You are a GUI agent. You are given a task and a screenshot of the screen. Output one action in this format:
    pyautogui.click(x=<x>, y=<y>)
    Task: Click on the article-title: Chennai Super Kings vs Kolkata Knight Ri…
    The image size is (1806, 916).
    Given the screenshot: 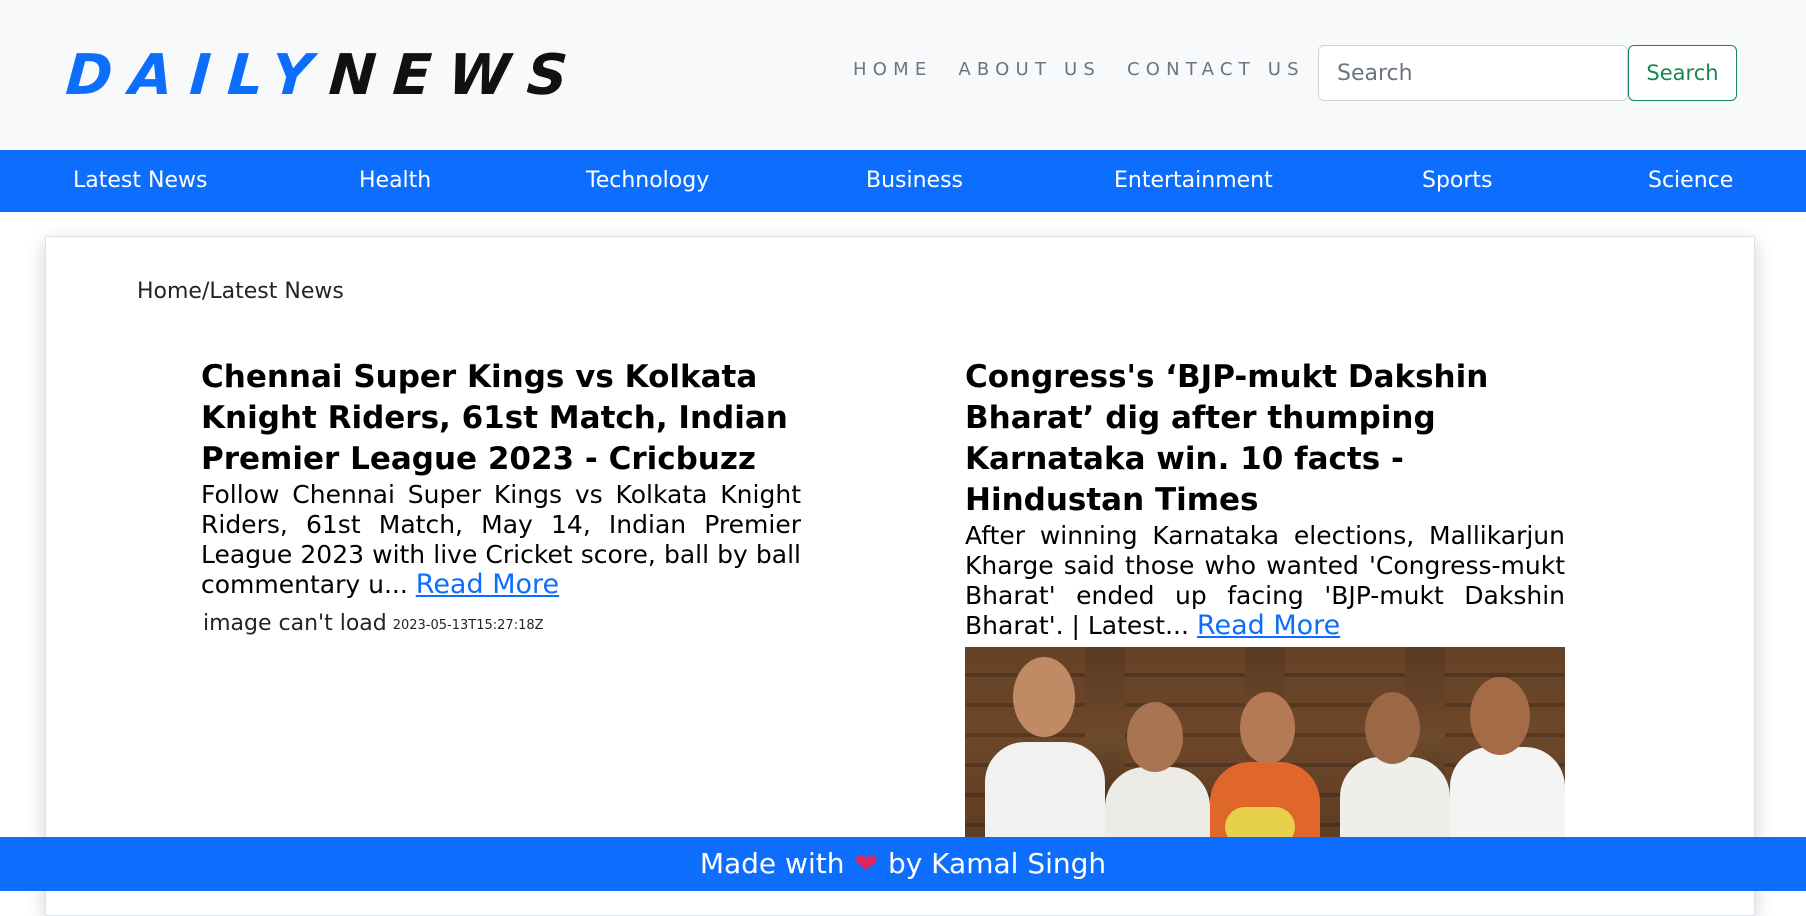 What is the action you would take?
    pyautogui.click(x=494, y=418)
    